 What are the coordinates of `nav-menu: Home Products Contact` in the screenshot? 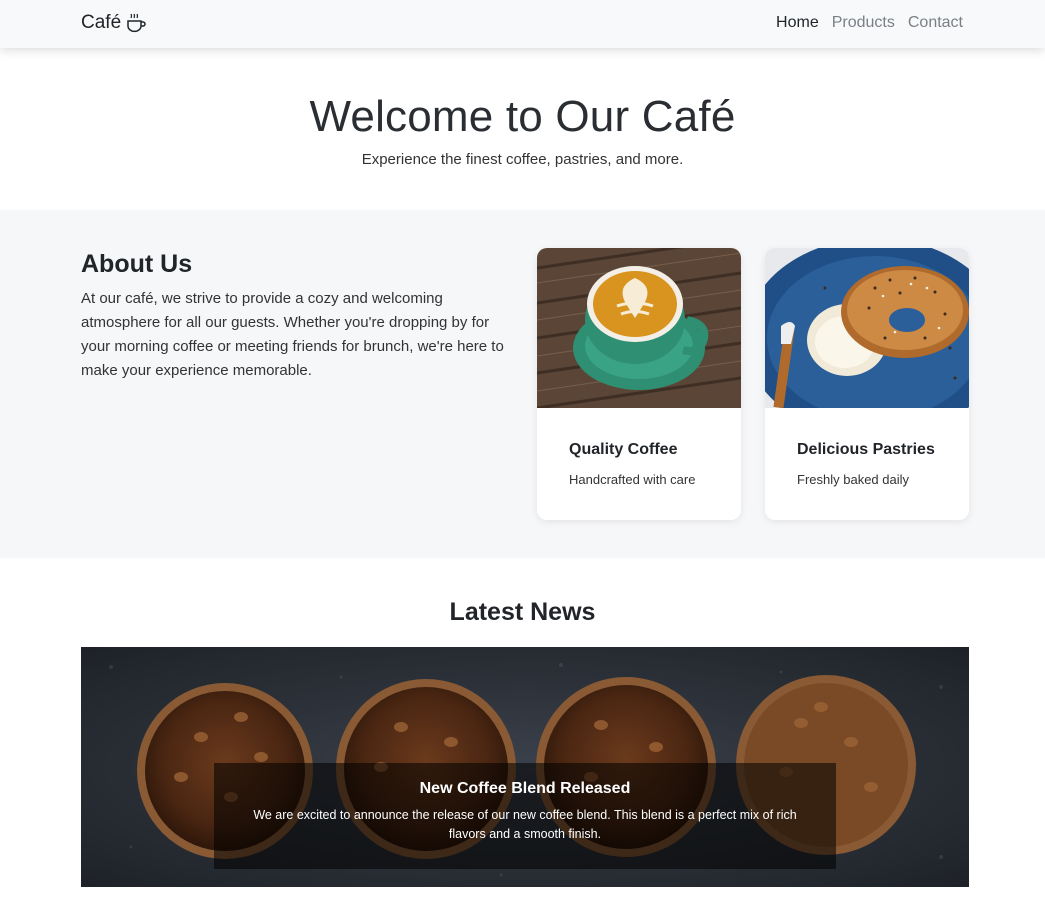 It's located at (869, 23).